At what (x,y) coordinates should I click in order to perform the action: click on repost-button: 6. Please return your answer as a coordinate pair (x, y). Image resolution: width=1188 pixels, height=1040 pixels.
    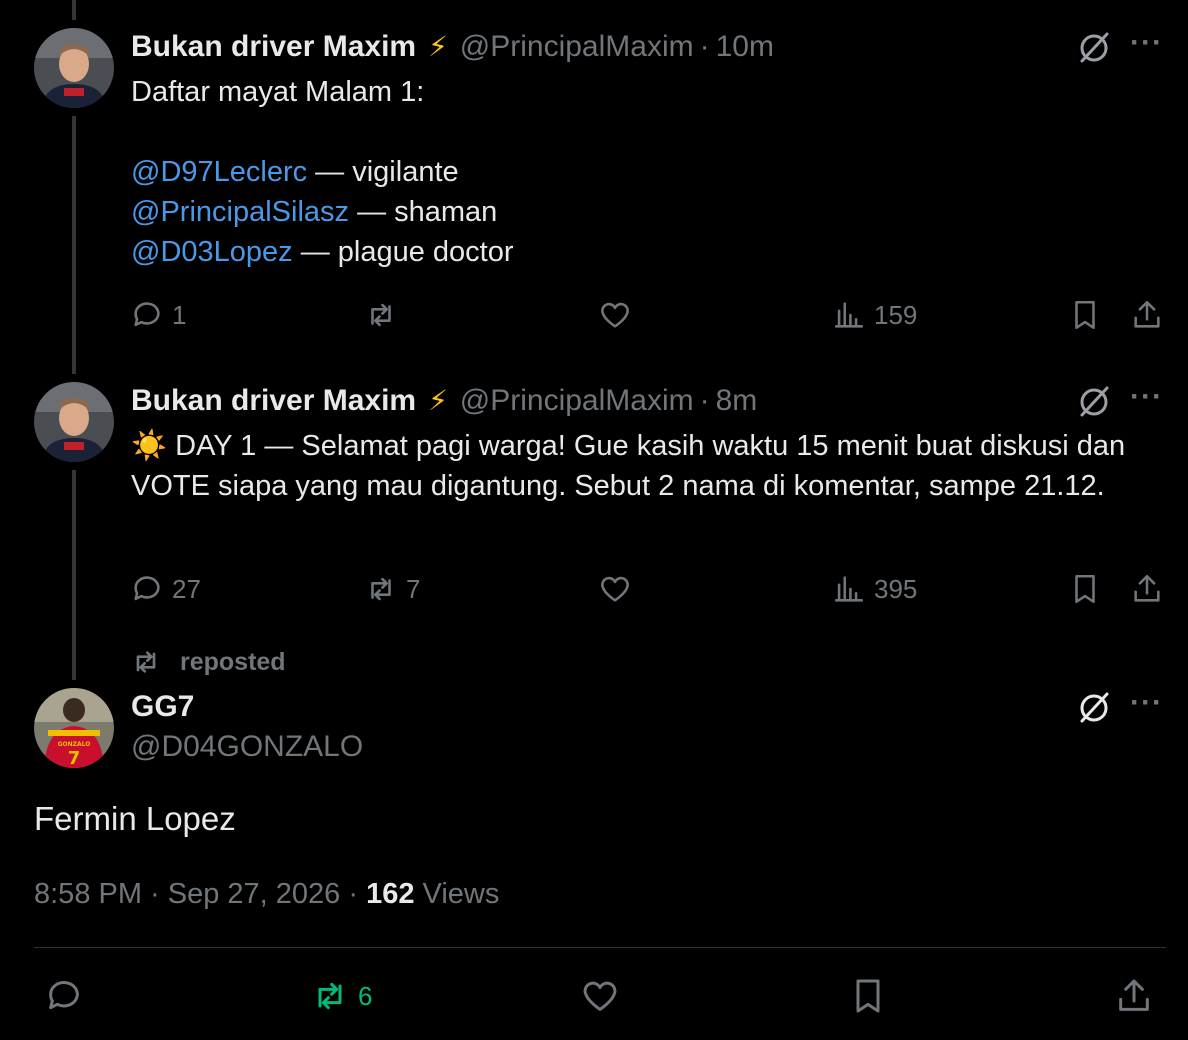
    Looking at the image, I should click on (341, 996).